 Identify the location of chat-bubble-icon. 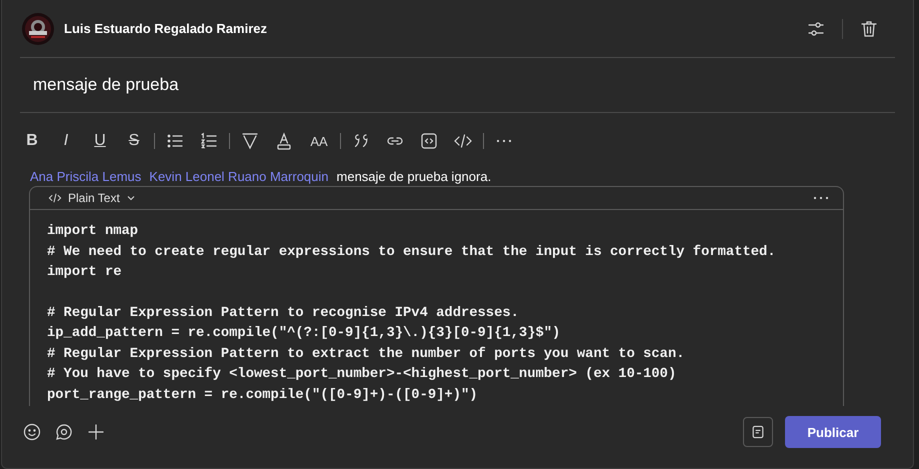
(64, 432).